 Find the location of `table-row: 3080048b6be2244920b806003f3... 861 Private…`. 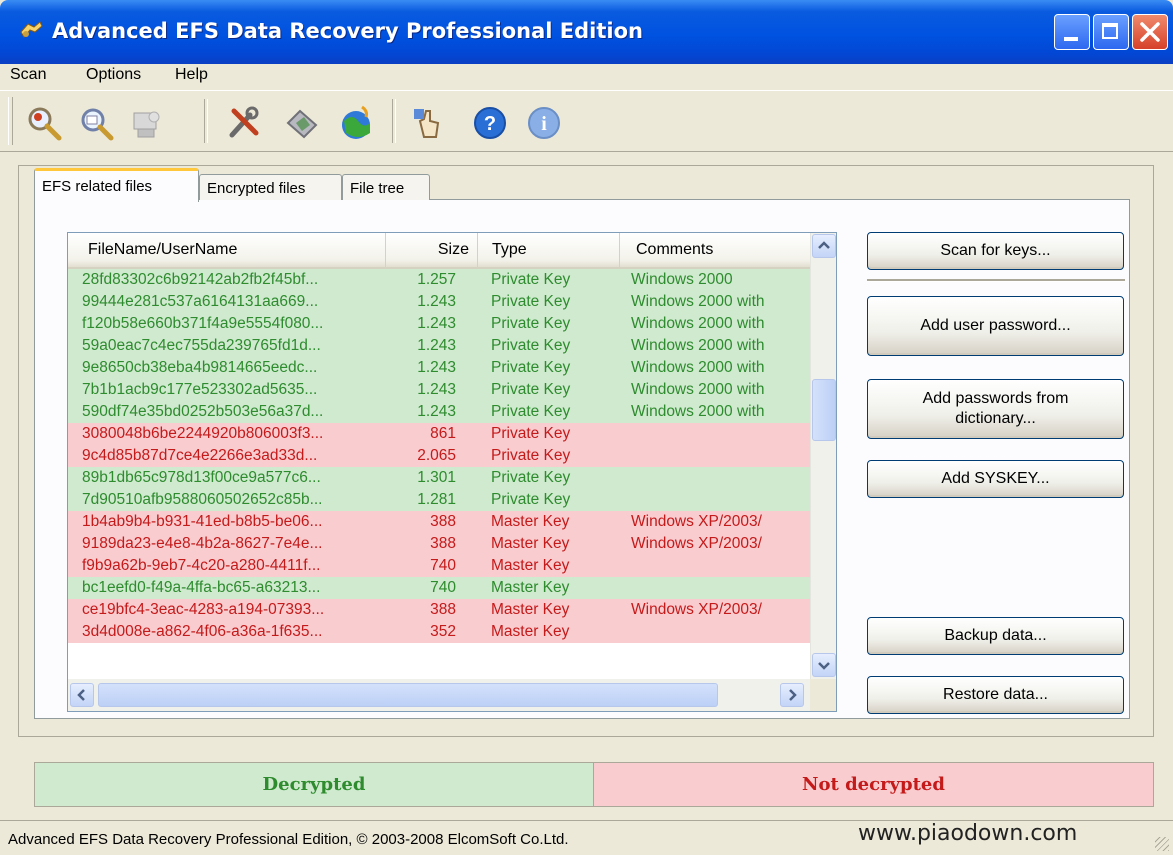

table-row: 3080048b6be2244920b806003f3... 861 Private… is located at coordinates (439, 434).